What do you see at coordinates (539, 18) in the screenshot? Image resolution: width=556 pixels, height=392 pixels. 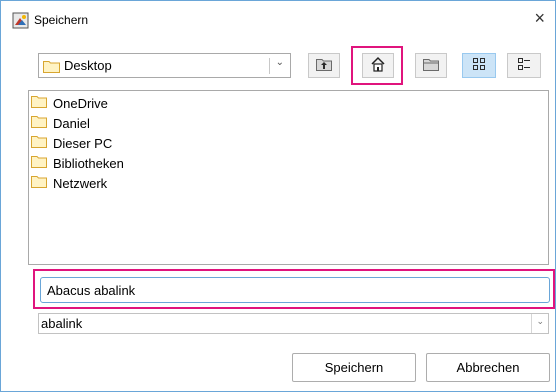 I see `close-icon: ×` at bounding box center [539, 18].